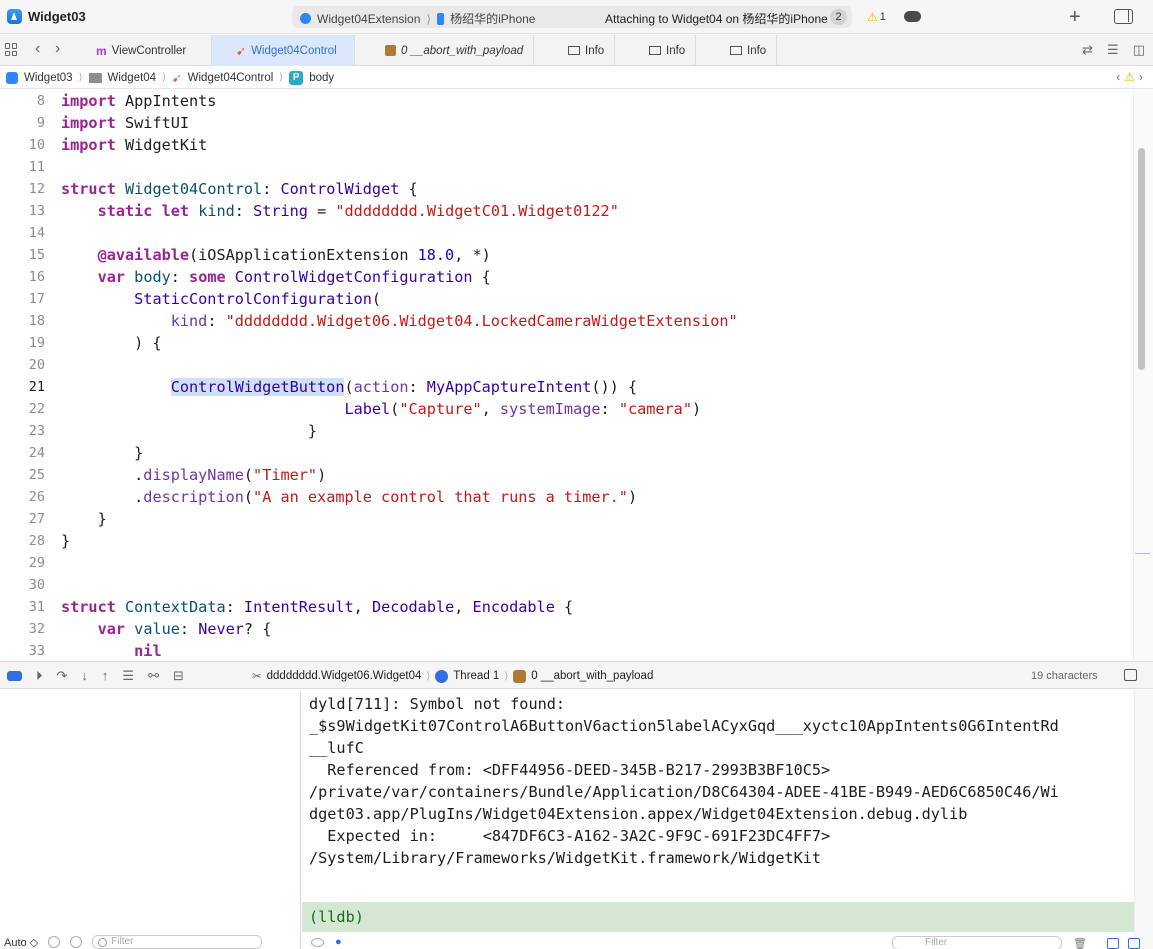 This screenshot has height=949, width=1153. Describe the element at coordinates (476, 676) in the screenshot. I see `debug-thread: Thread 1` at that location.